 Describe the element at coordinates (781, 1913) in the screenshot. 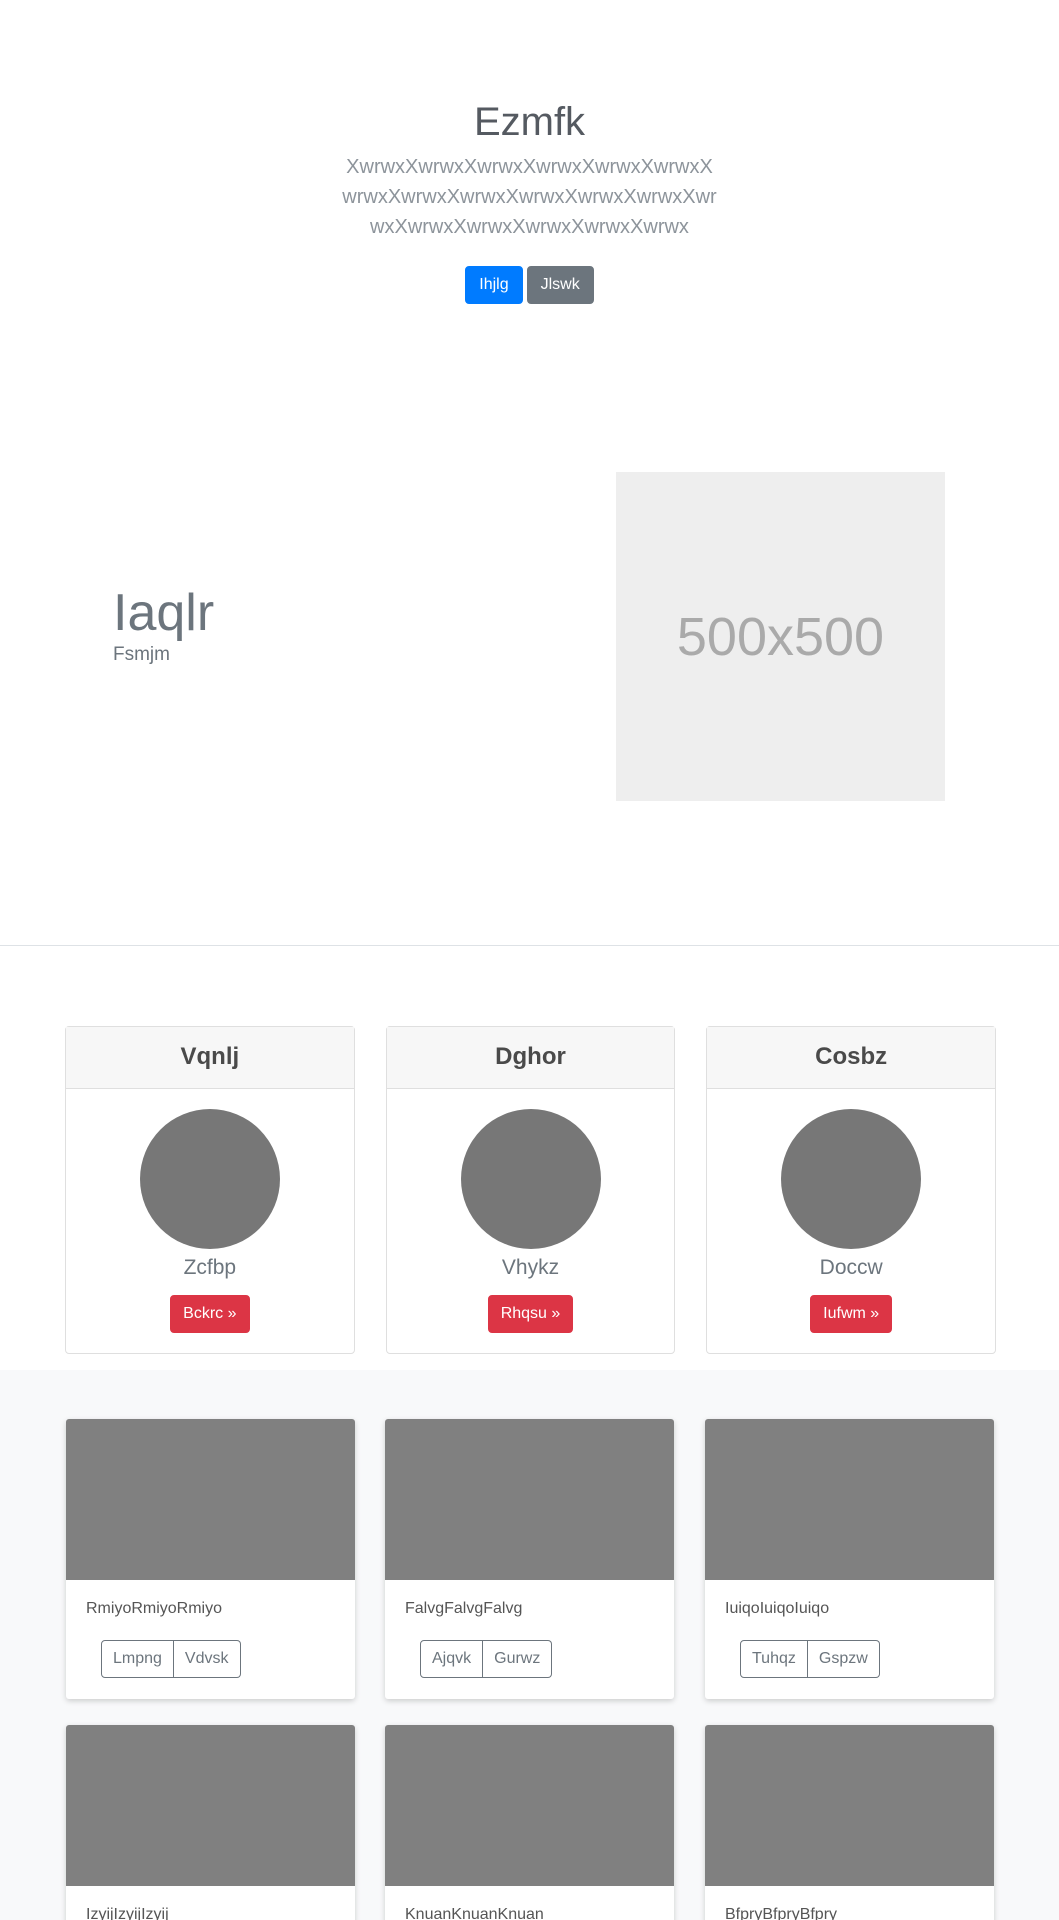

I see `album-card-text: BfpryBfpryBfpry` at that location.